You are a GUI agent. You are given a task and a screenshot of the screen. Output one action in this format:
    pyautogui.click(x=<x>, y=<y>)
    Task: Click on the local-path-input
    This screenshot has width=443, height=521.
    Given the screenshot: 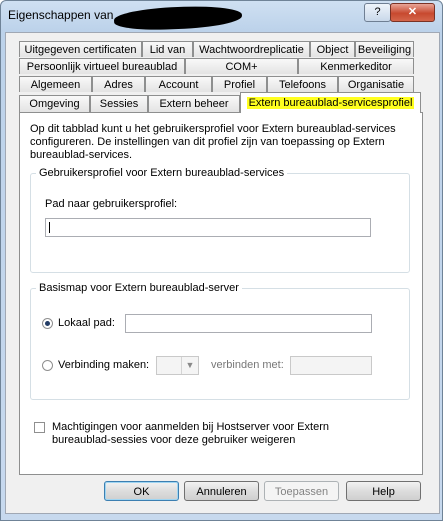 What is the action you would take?
    pyautogui.click(x=248, y=323)
    